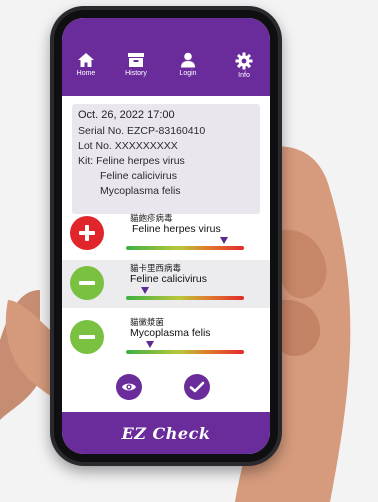 This screenshot has width=378, height=502. I want to click on nav-history: History, so click(136, 64).